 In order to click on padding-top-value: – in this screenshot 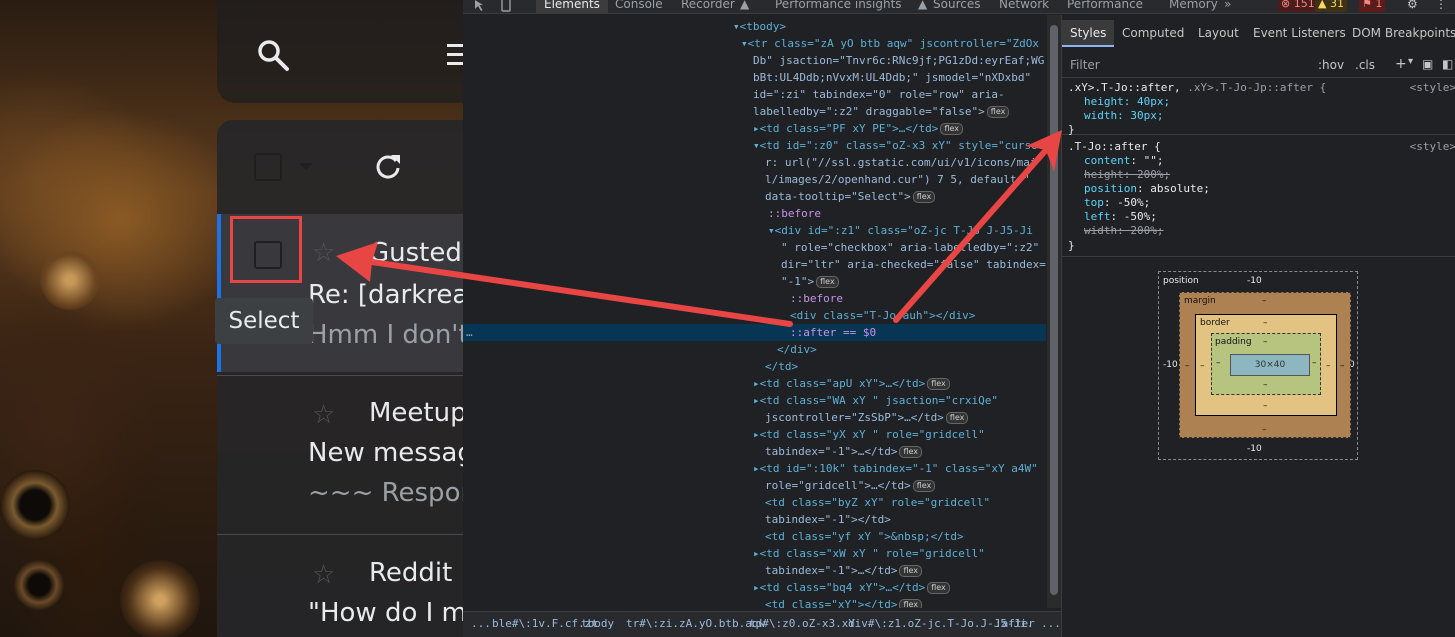, I will do `click(1265, 342)`.